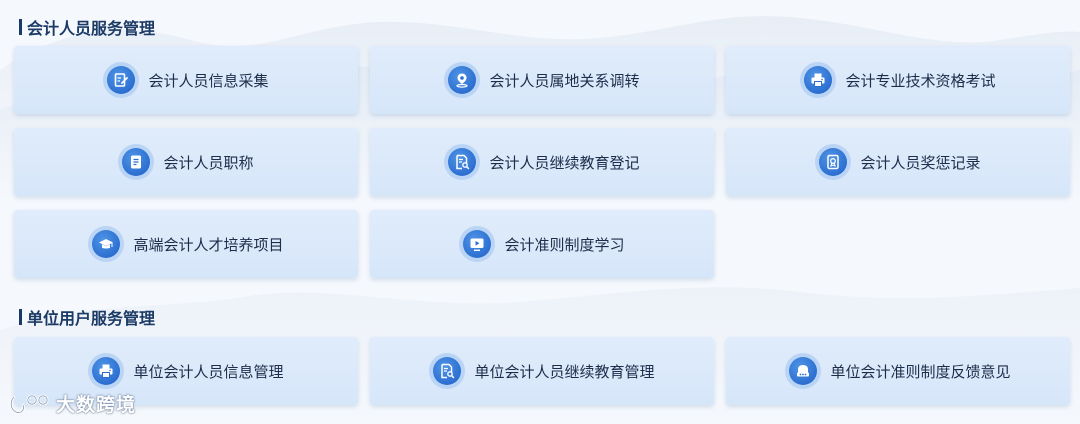  What do you see at coordinates (106, 244) in the screenshot?
I see `graduation-cap-icon` at bounding box center [106, 244].